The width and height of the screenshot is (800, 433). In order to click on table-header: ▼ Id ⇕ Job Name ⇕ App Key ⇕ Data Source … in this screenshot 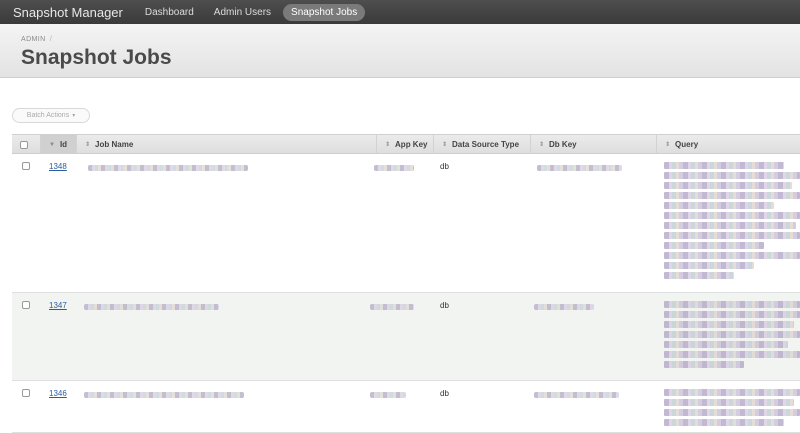, I will do `click(406, 144)`.